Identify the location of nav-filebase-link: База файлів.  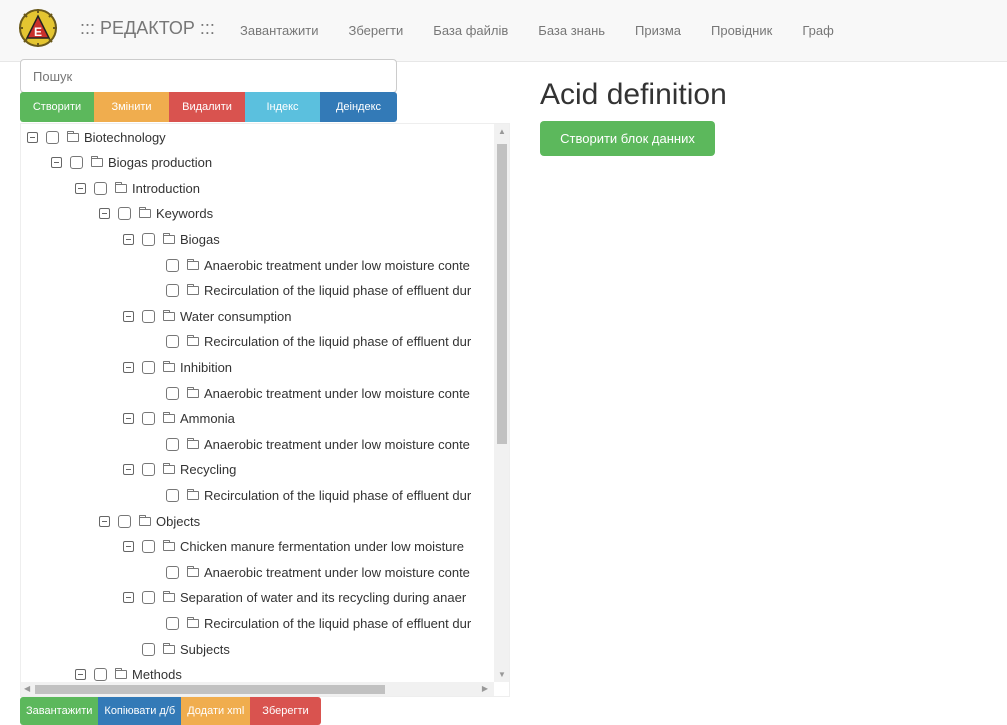
(470, 30).